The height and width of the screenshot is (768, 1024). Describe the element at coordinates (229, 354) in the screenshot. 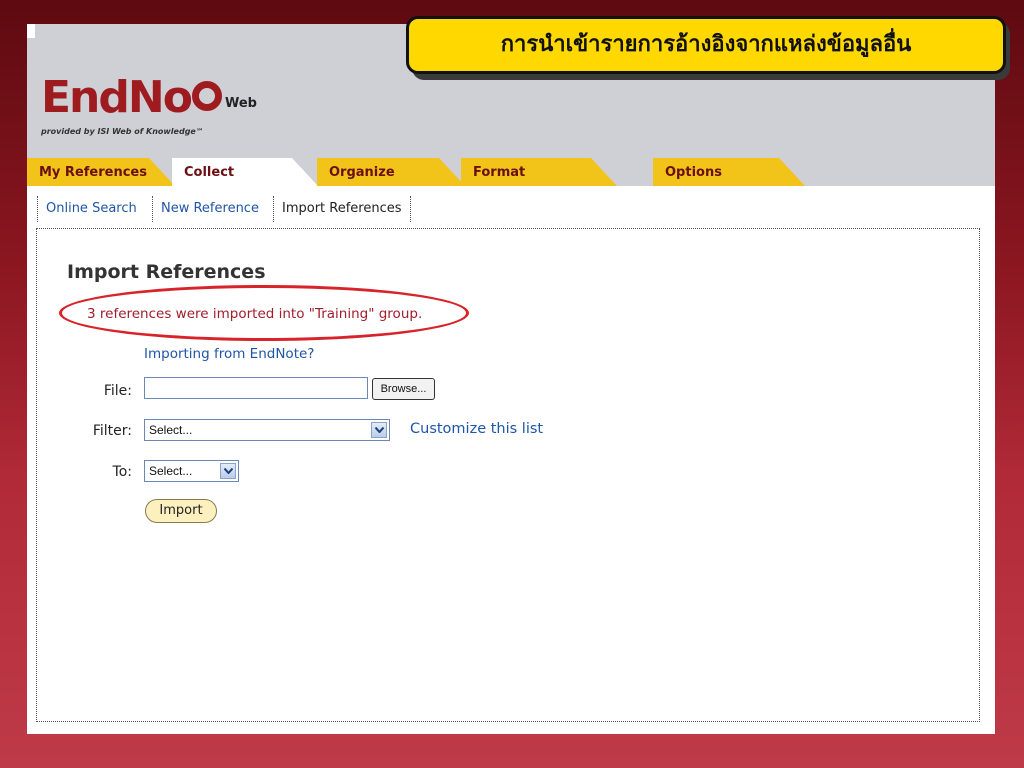

I see `importing-from-endnote-link: Importing from EndNote?` at that location.